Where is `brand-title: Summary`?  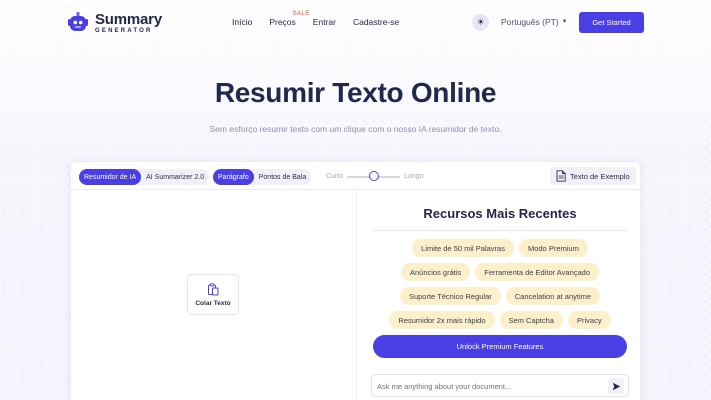
brand-title: Summary is located at coordinates (128, 19).